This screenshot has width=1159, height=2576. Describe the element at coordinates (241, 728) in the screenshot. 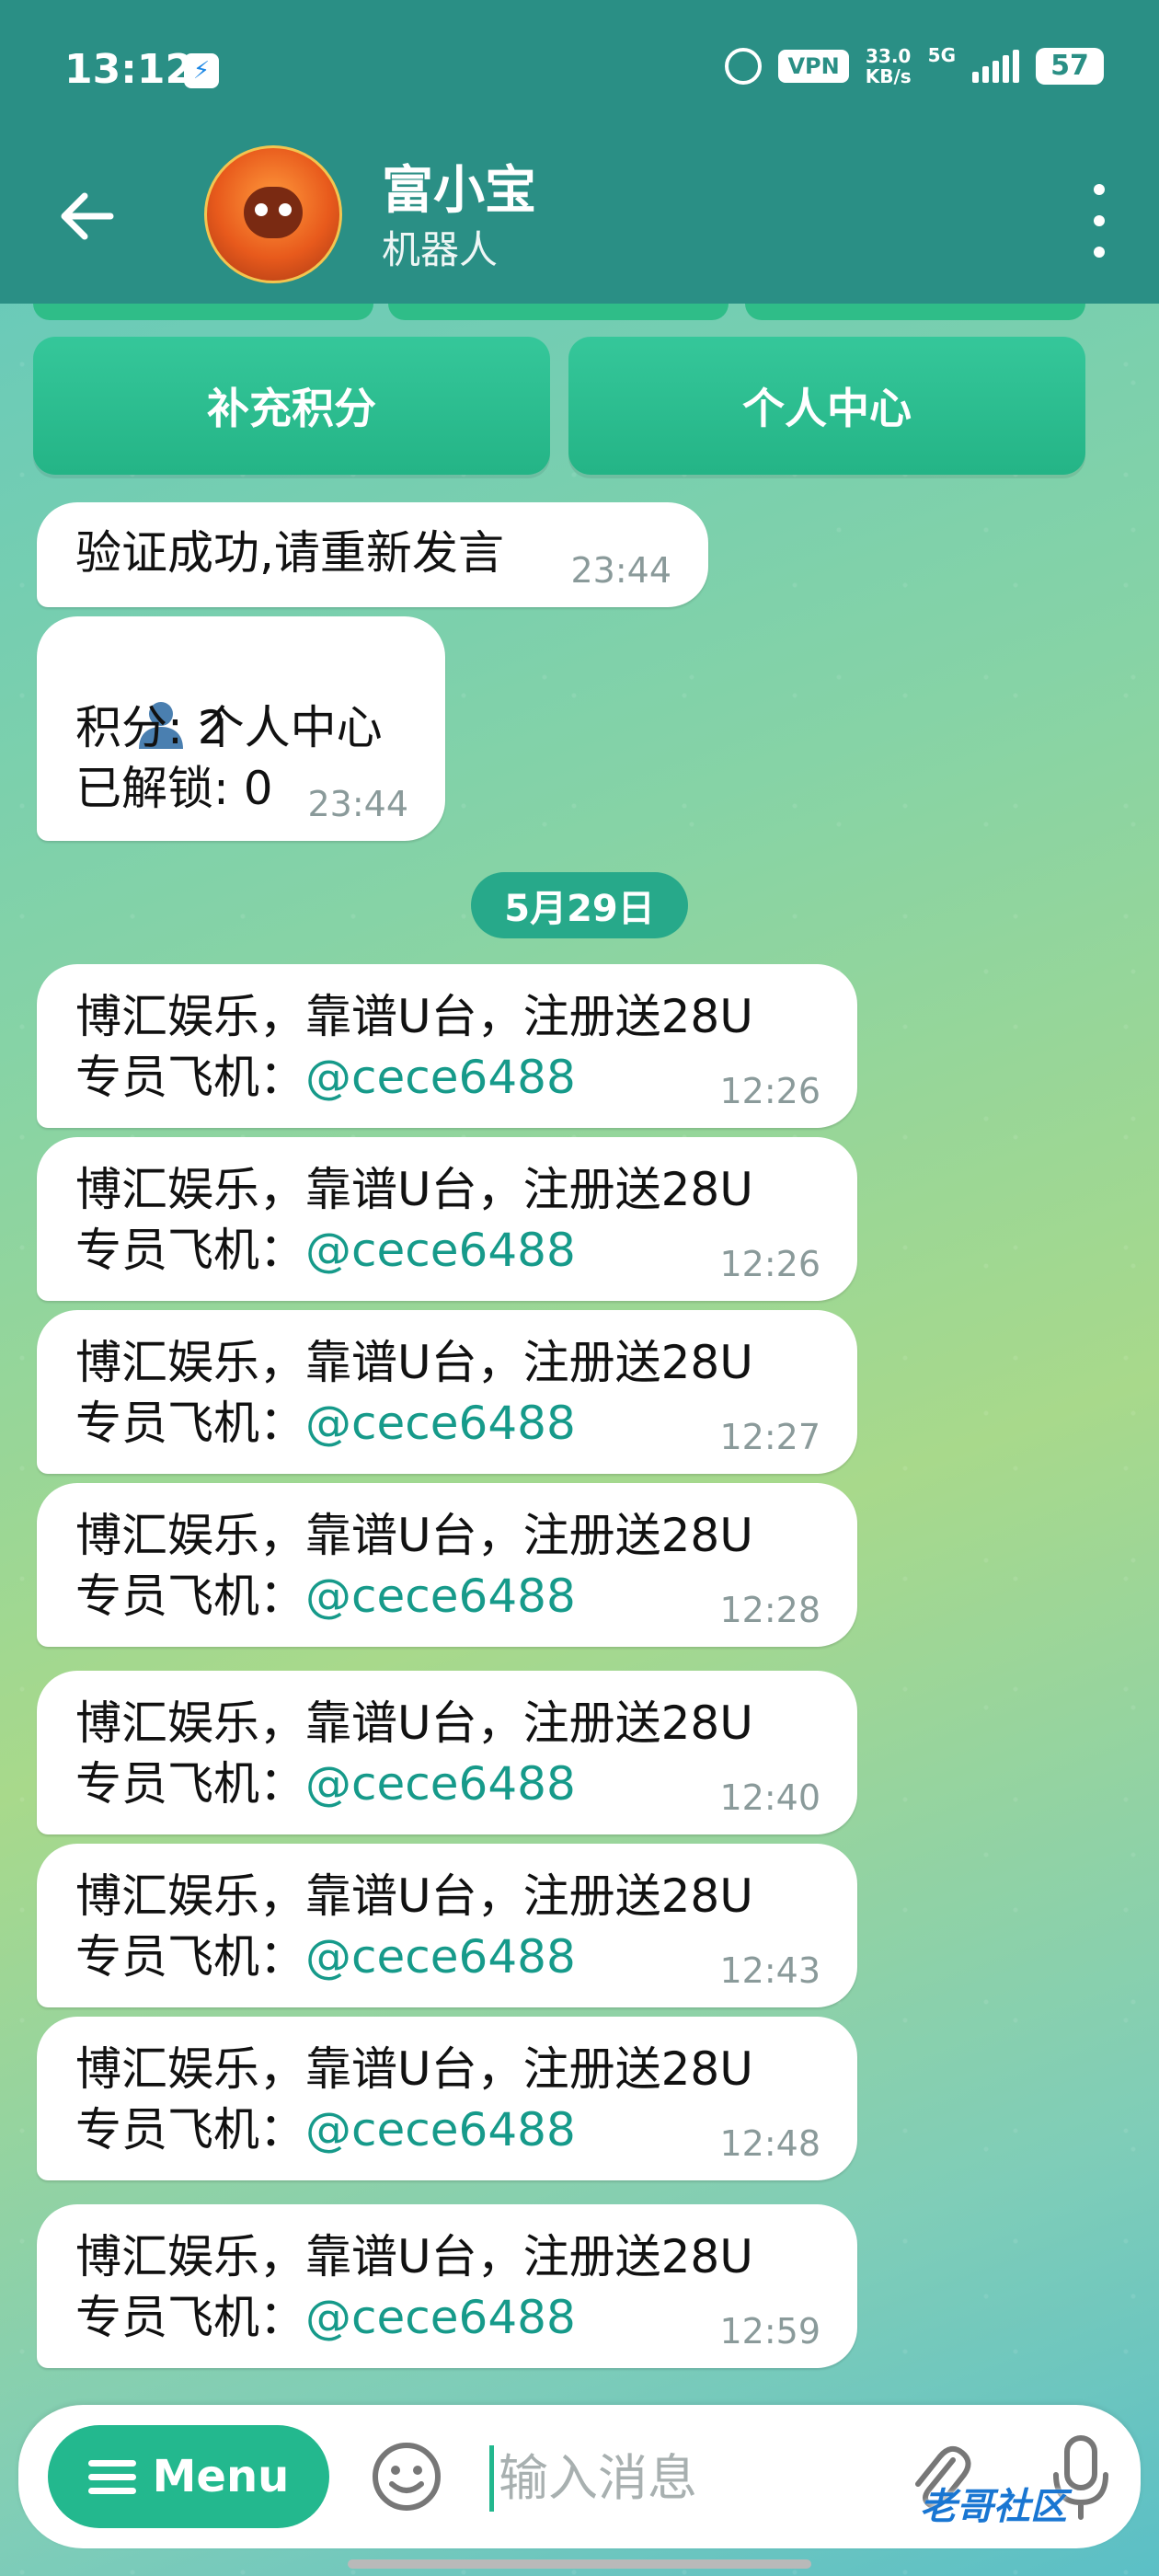

I see `message-bubble: 个人中心 积分: 2 已解锁: 0 23:44` at that location.